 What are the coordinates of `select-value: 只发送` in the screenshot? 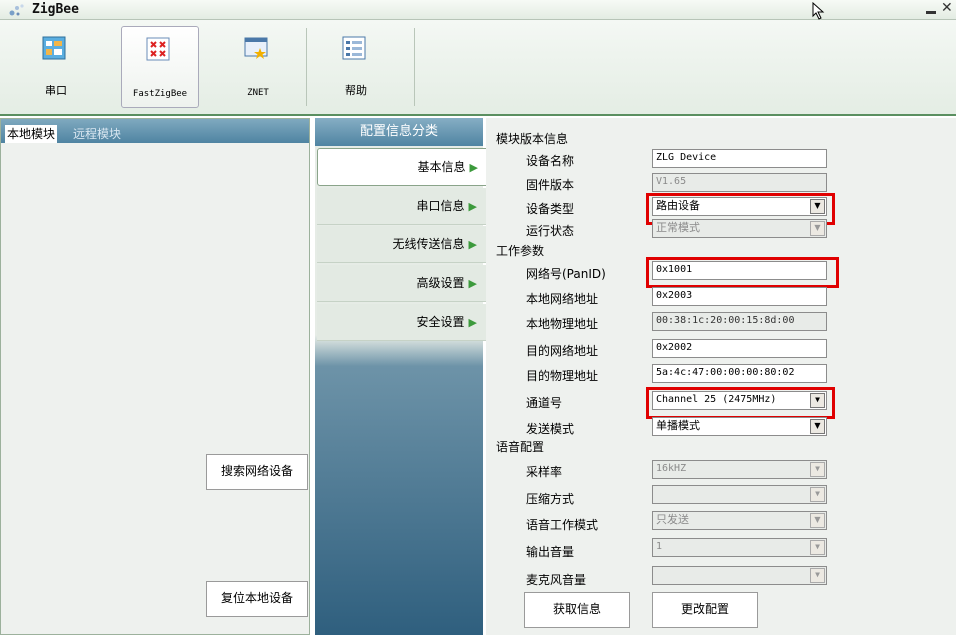 It's located at (672, 519).